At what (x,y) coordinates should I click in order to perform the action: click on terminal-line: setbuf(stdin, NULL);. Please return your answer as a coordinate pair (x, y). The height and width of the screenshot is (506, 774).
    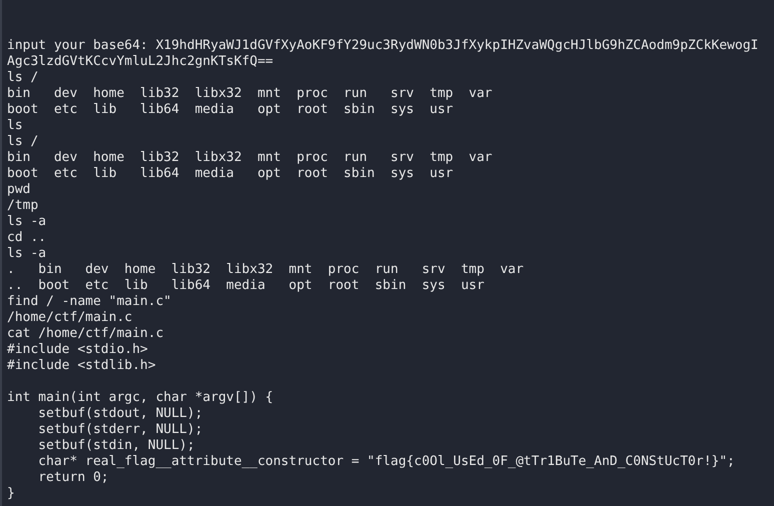
    Looking at the image, I should click on (116, 446).